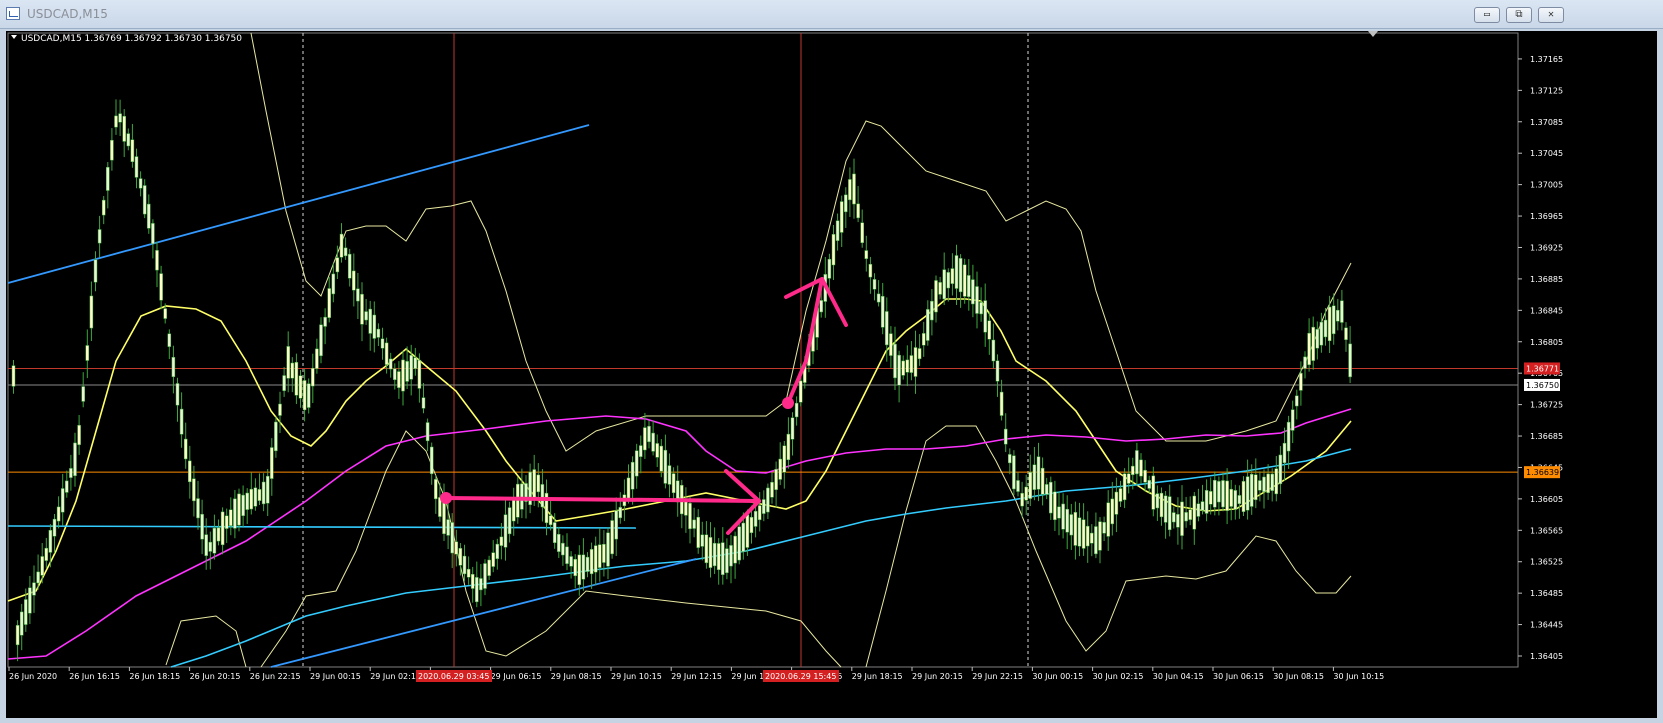 The width and height of the screenshot is (1663, 723). I want to click on minimize-button: ▭, so click(1487, 15).